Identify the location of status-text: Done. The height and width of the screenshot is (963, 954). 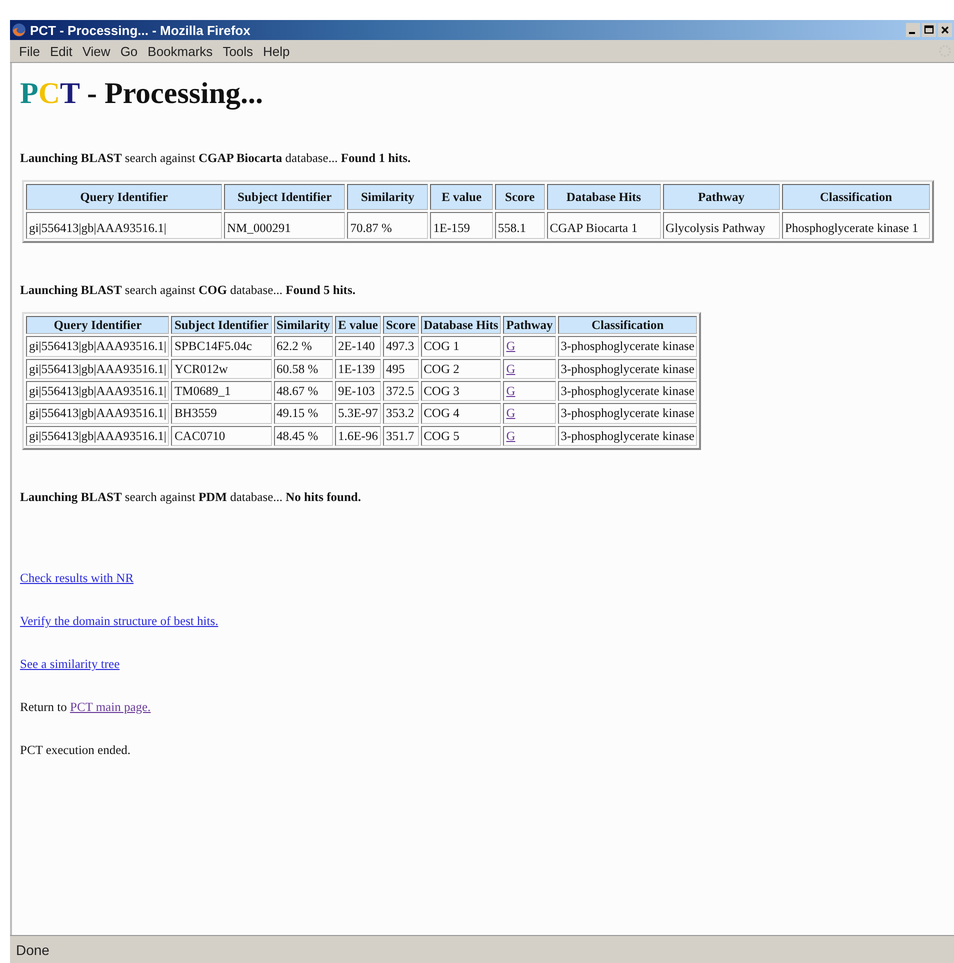
(32, 950).